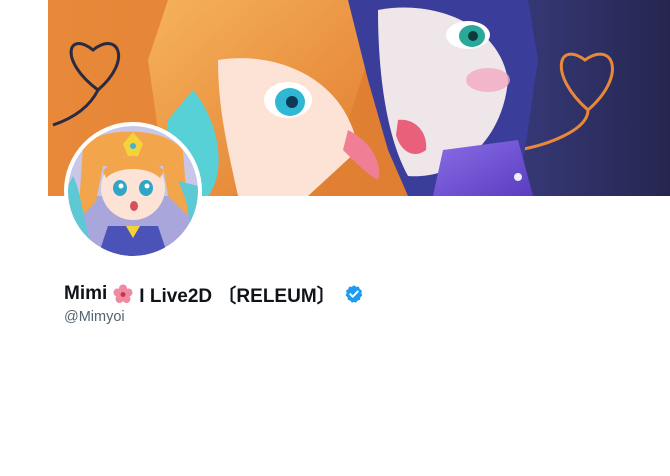  I want to click on verified-badge-icon, so click(354, 294).